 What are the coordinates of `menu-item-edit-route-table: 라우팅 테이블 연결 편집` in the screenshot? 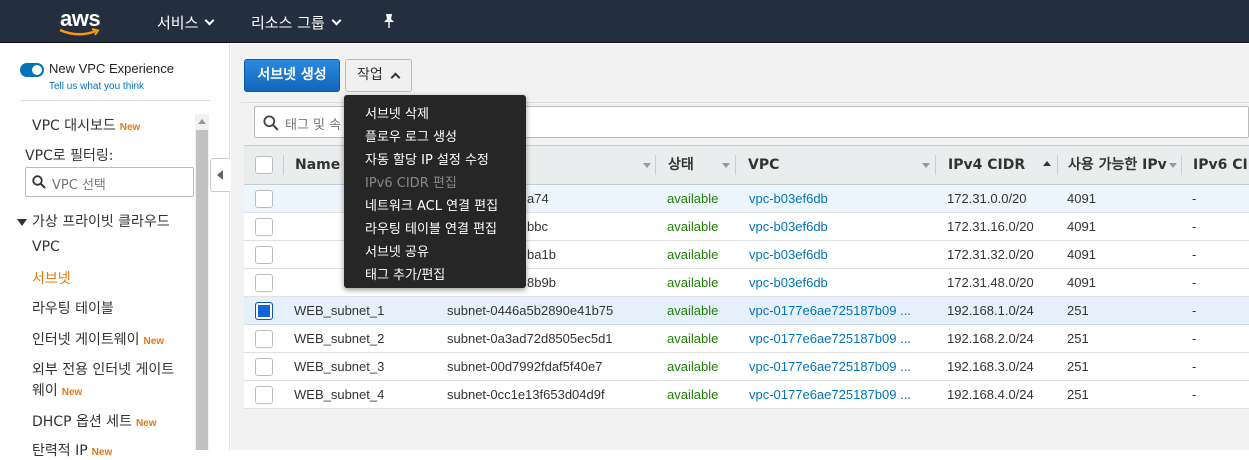 It's located at (431, 227).